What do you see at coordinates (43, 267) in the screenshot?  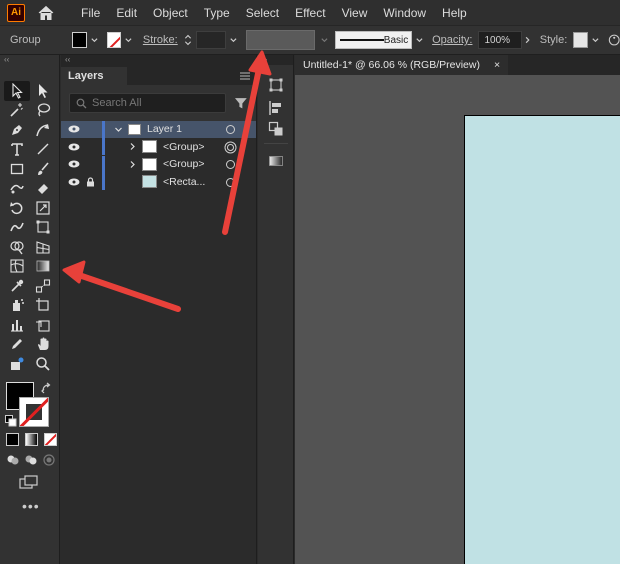 I see `gradient-tool-icon` at bounding box center [43, 267].